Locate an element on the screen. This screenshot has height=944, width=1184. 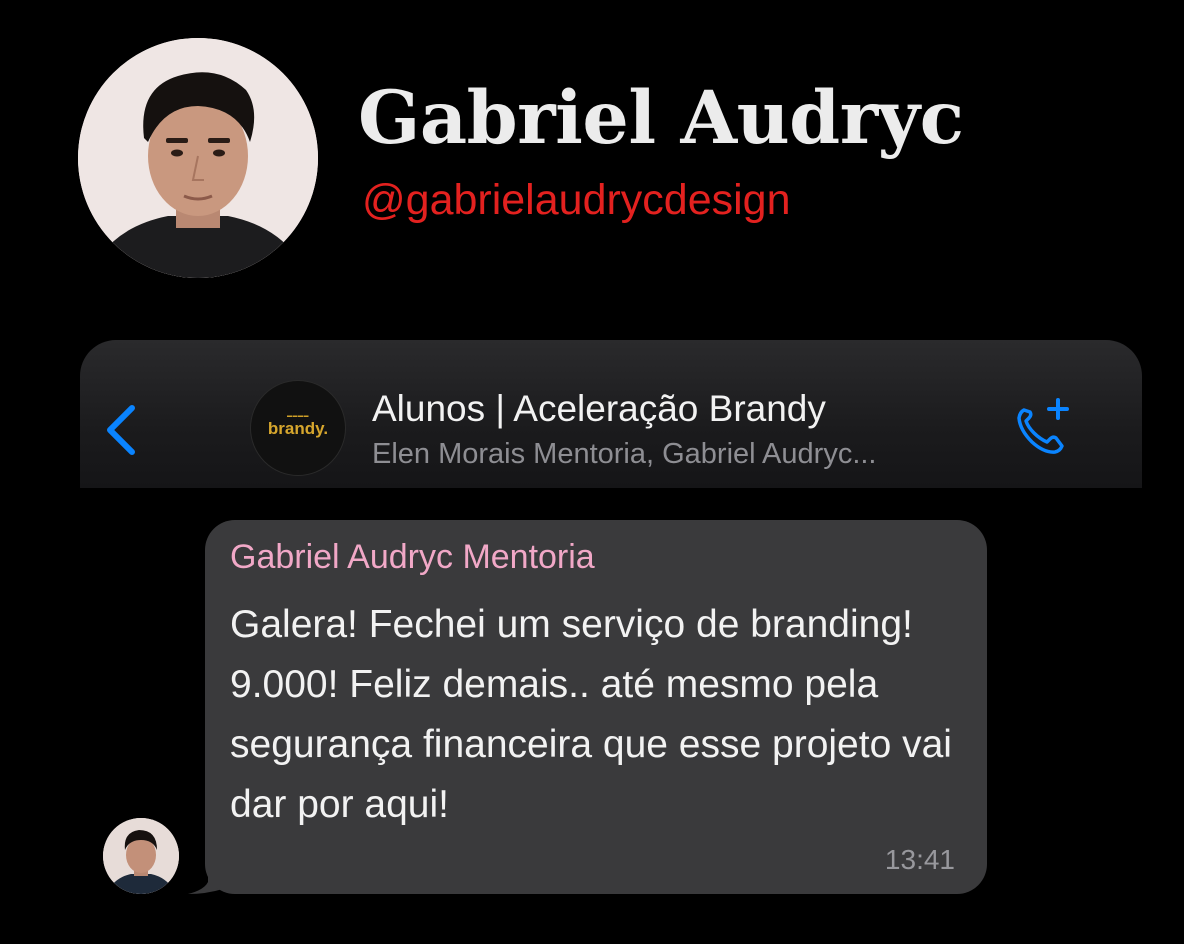
chevron-left-icon is located at coordinates (121, 430).